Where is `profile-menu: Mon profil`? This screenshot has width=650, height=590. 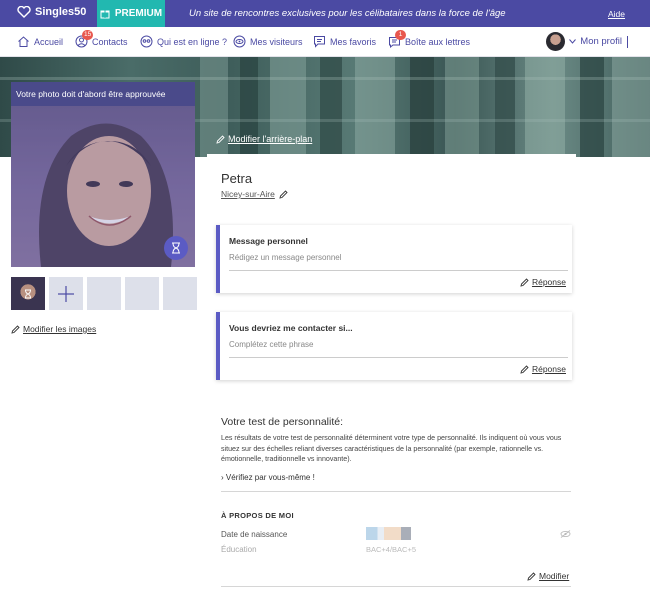 profile-menu: Mon profil is located at coordinates (587, 41).